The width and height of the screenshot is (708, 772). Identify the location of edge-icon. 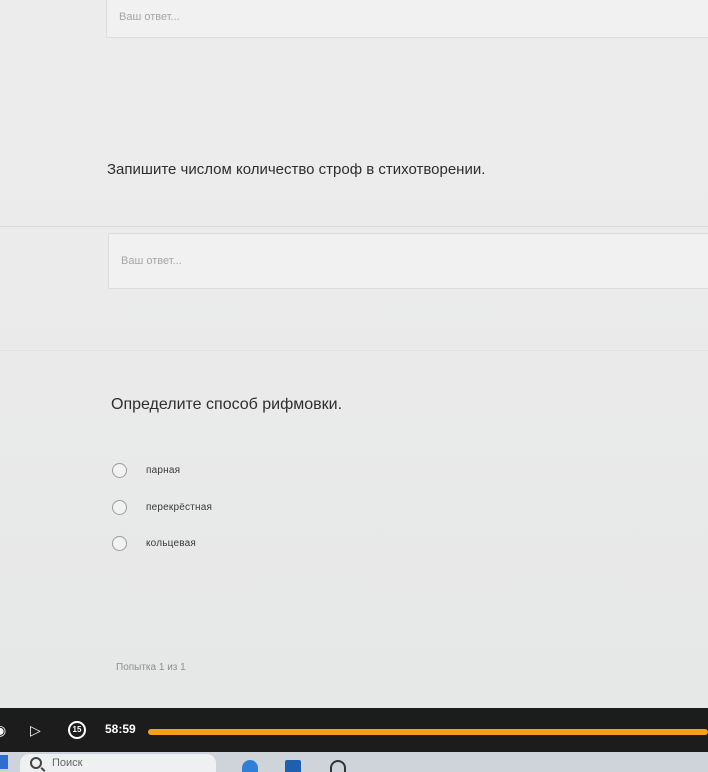
(250, 766).